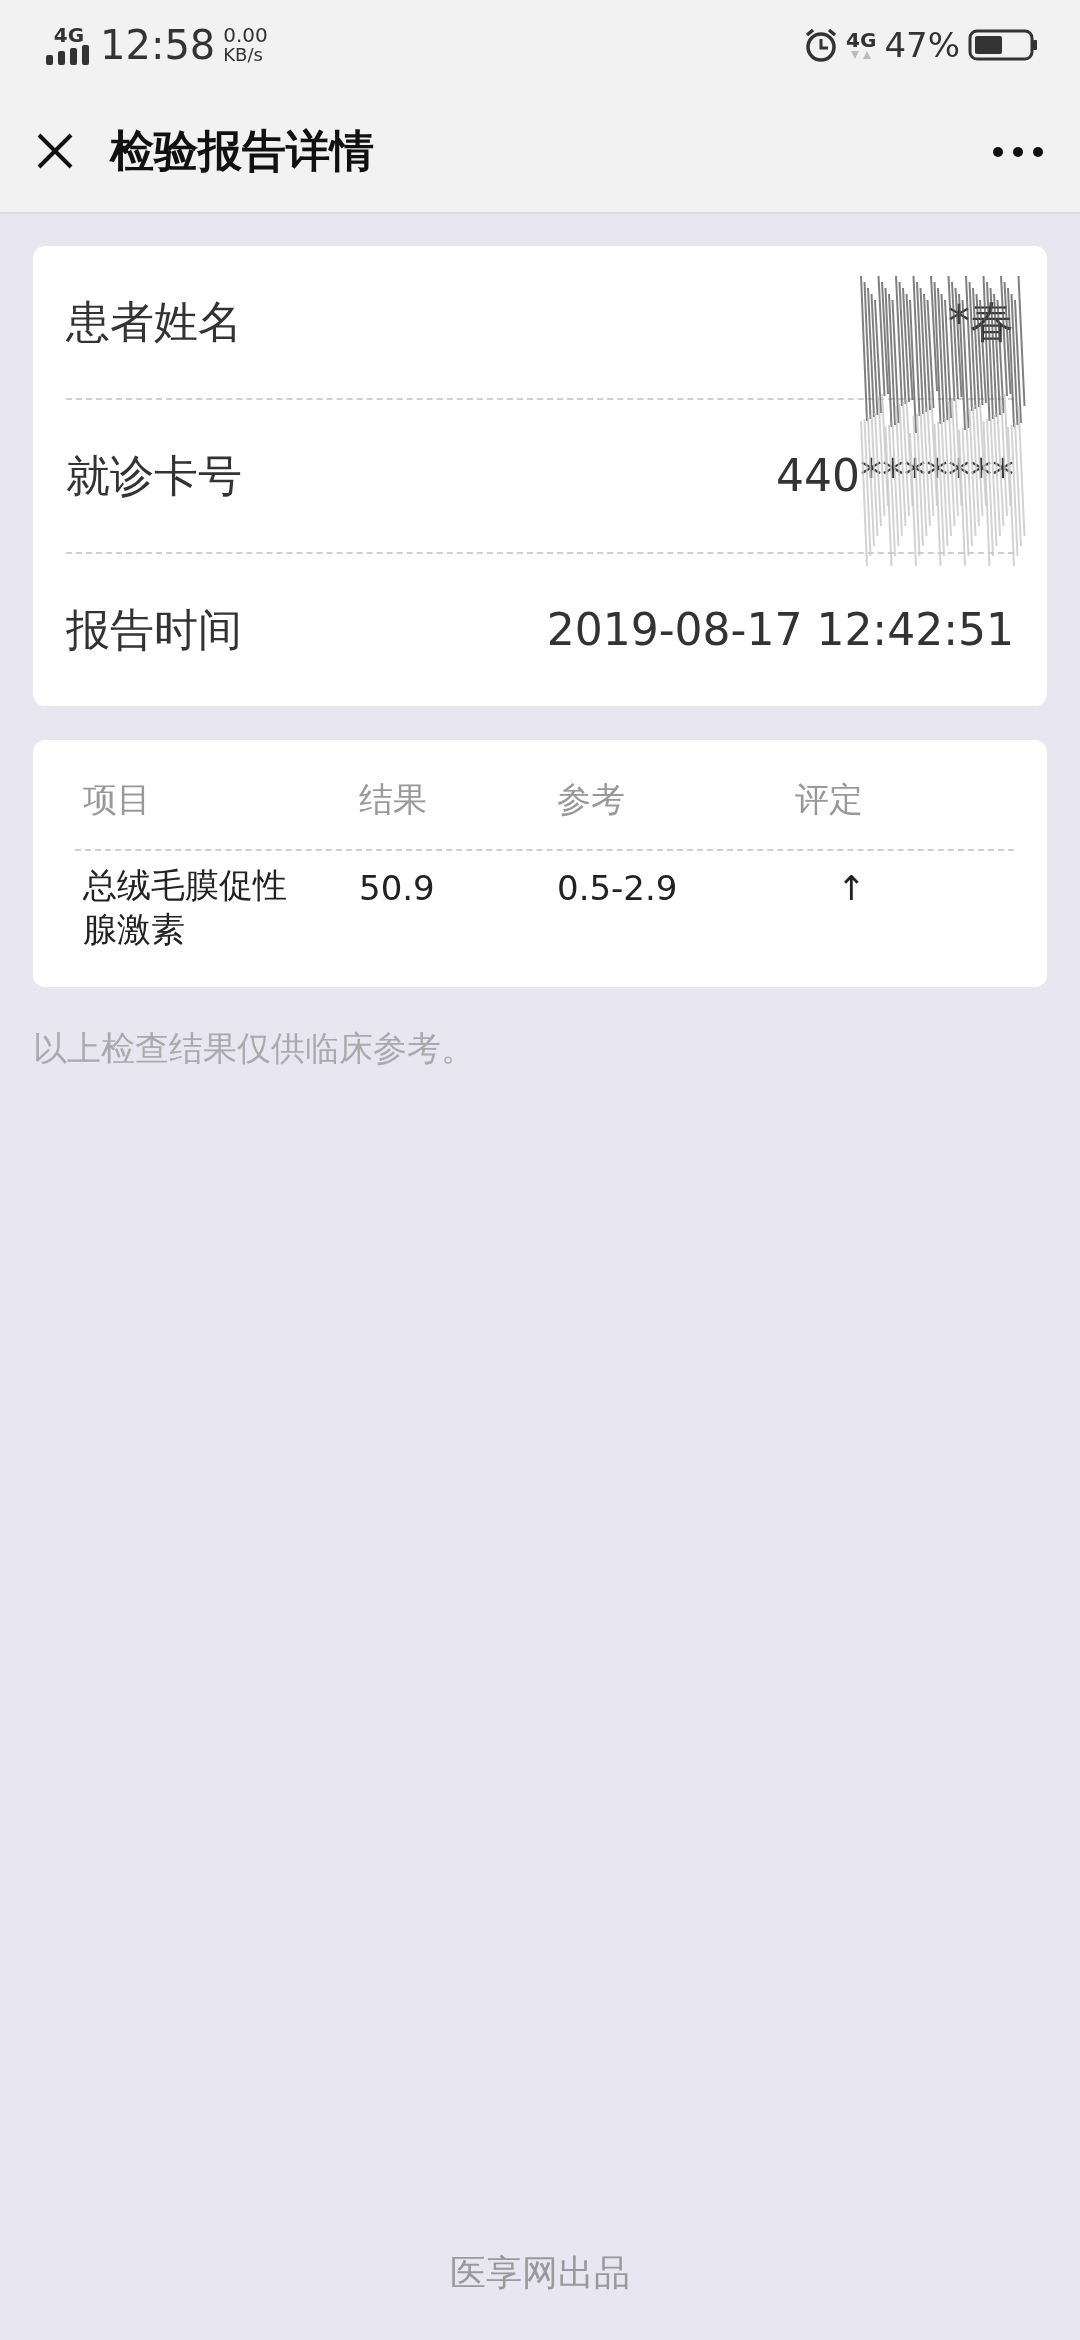  Describe the element at coordinates (397, 888) in the screenshot. I see `result-value: 50.9` at that location.